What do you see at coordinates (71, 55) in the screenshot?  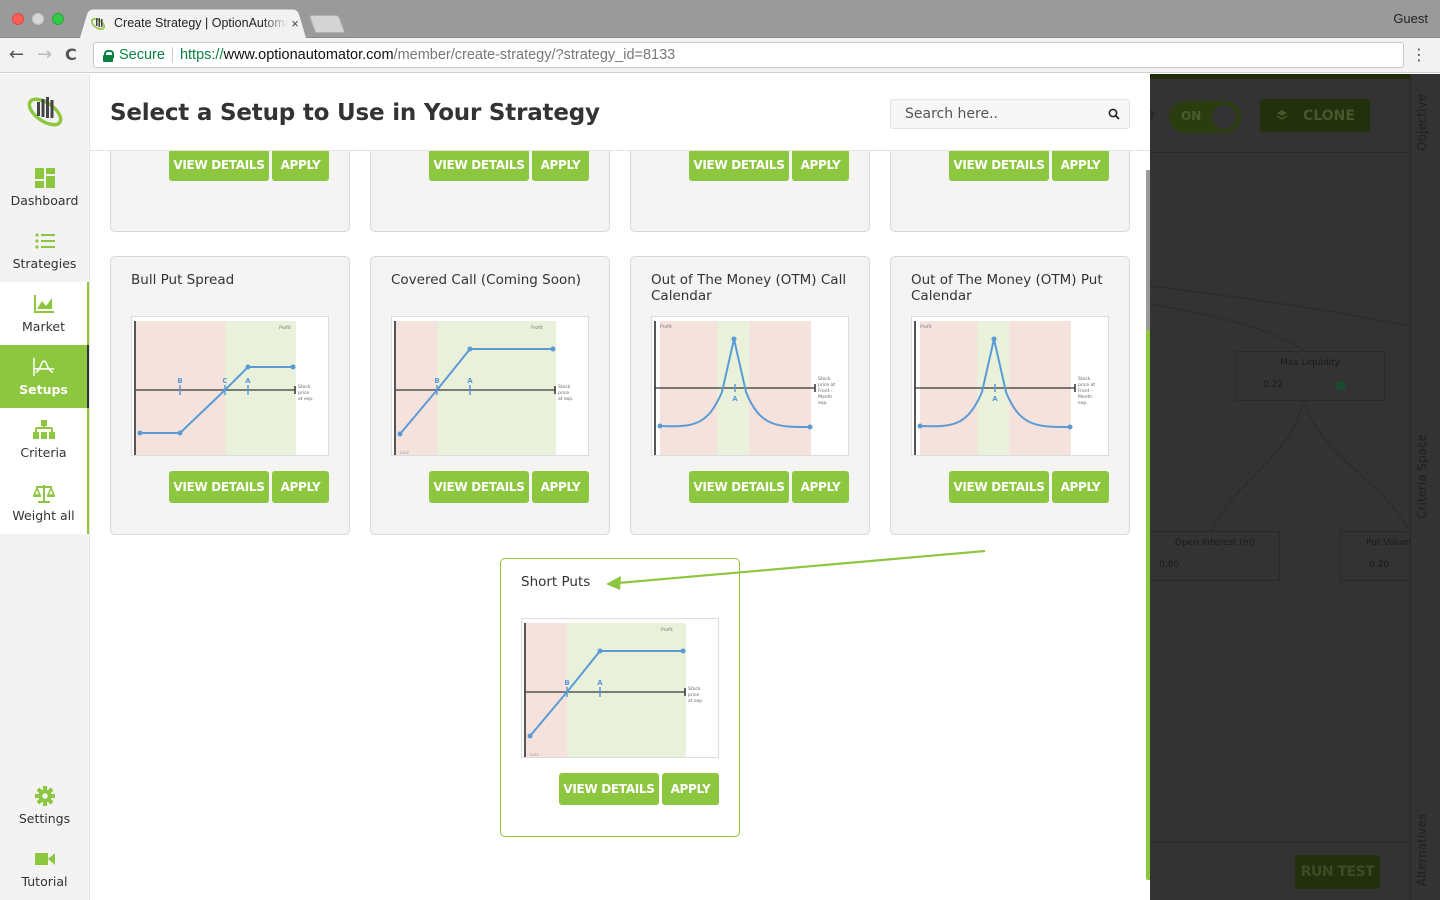 I see `reload-icon: C` at bounding box center [71, 55].